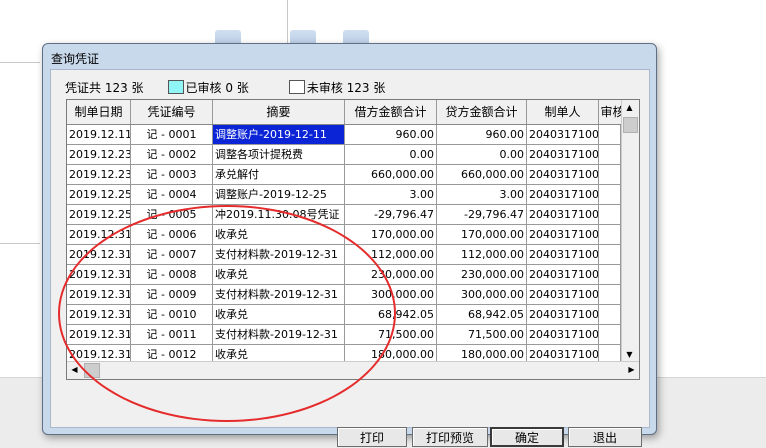 The width and height of the screenshot is (766, 448). I want to click on cell-credit-total: 112,000.00, so click(482, 255).